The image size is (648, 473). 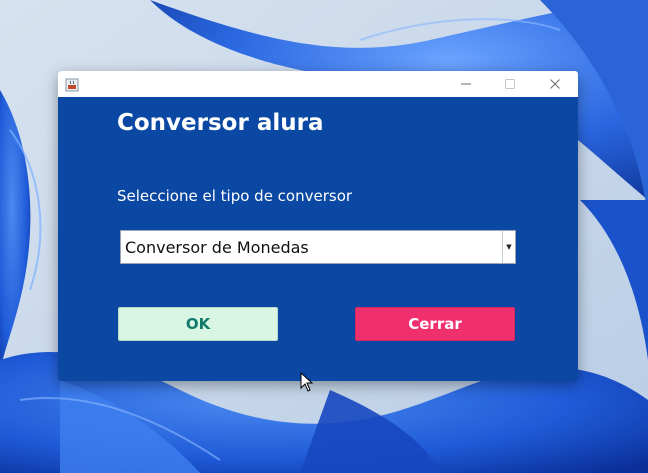 I want to click on cerrar-button: Cerrar, so click(x=435, y=324).